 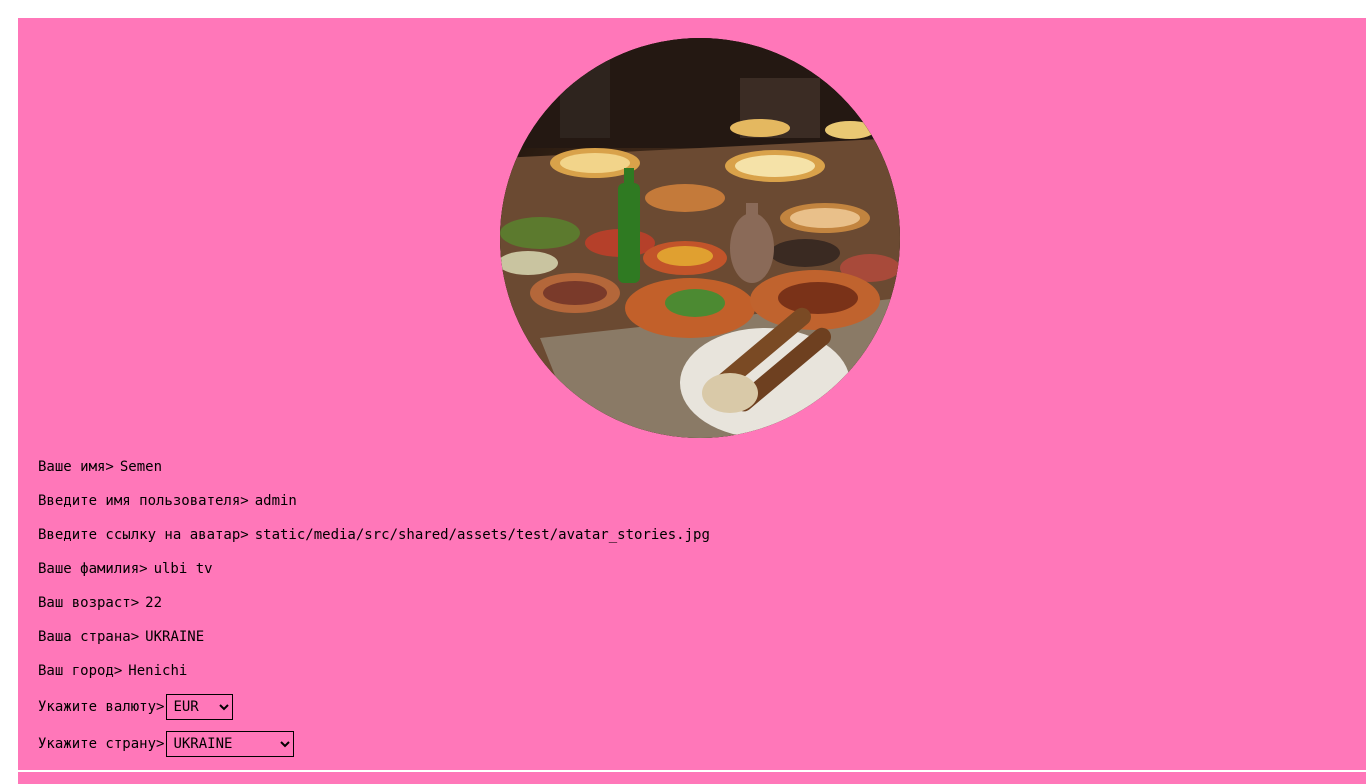 I want to click on field-city: Ваш город> Henichi, so click(x=374, y=671).